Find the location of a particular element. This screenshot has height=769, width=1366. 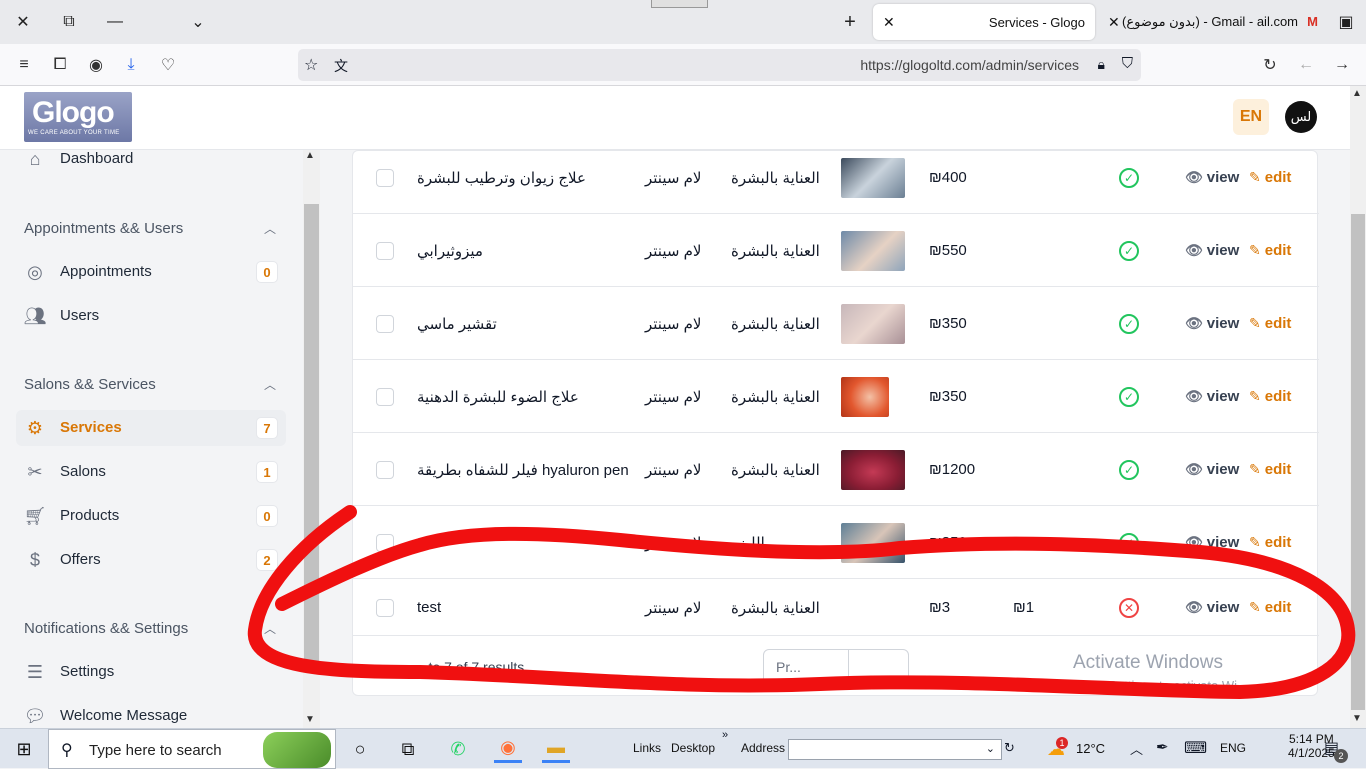

address-toolbar-label: Address is located at coordinates (763, 748).